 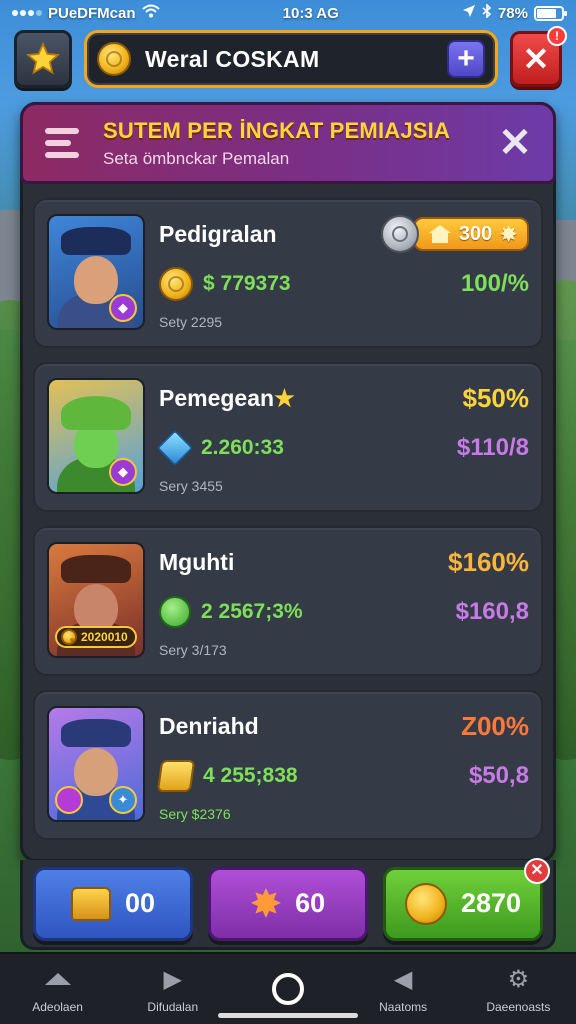 I want to click on nav-item-center, so click(x=288, y=989).